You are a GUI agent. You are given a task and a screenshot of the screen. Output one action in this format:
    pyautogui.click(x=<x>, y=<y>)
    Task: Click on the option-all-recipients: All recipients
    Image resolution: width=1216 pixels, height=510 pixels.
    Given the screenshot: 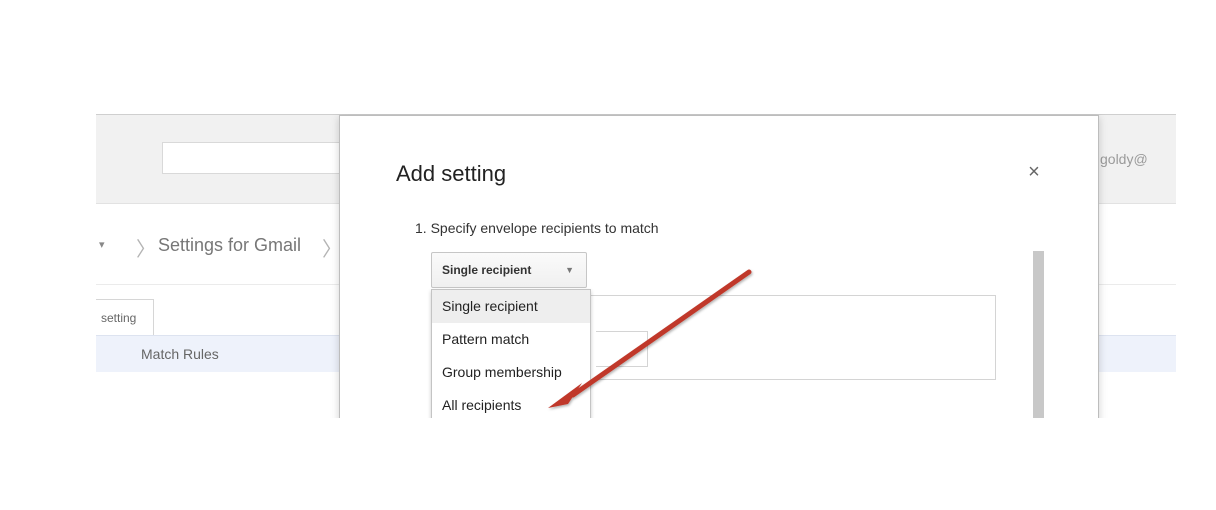 What is the action you would take?
    pyautogui.click(x=511, y=403)
    